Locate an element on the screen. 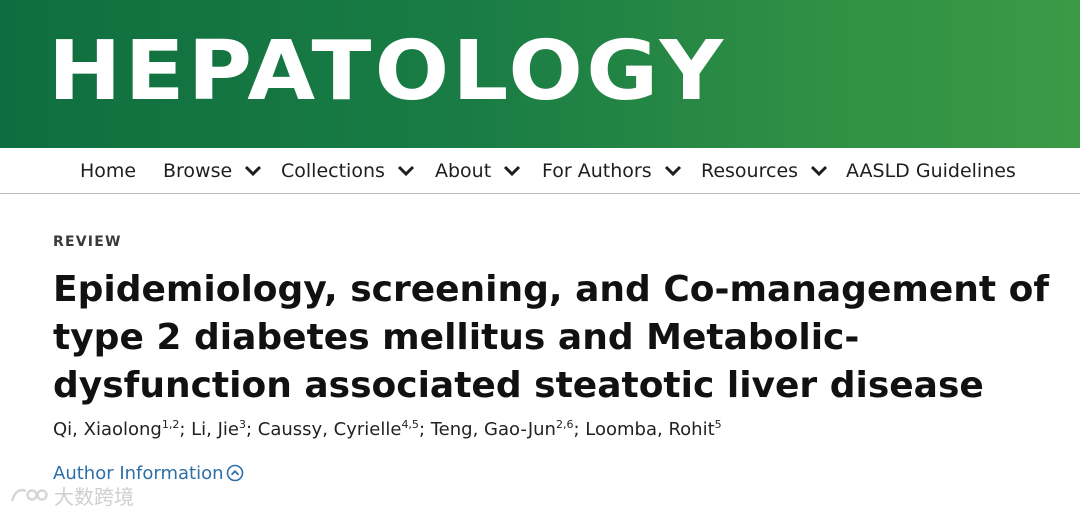  nav-item-label: Browse is located at coordinates (198, 170).